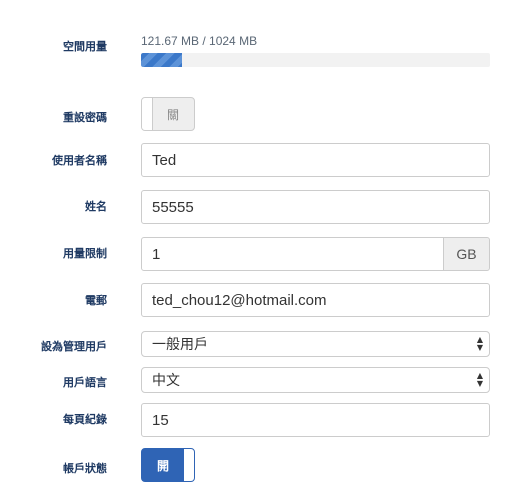 This screenshot has height=488, width=514. Describe the element at coordinates (96, 300) in the screenshot. I see `email-label: 電郵` at that location.